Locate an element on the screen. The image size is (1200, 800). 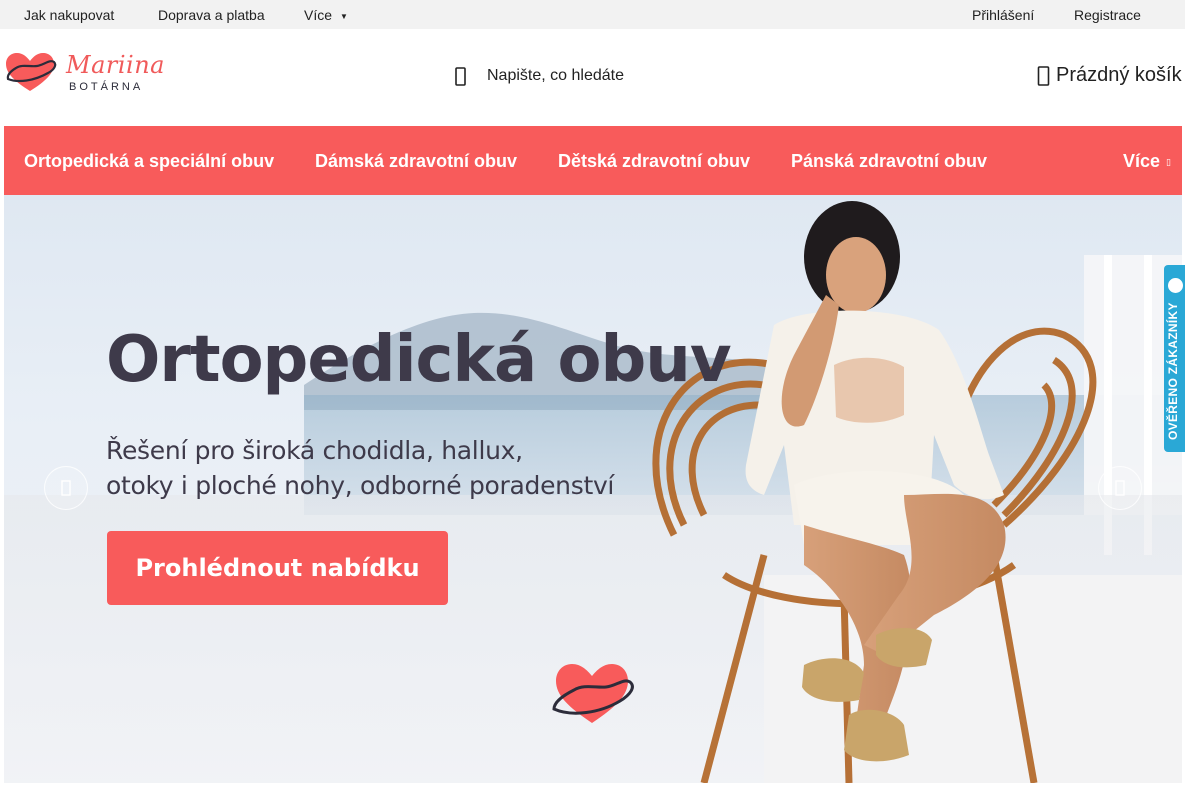
hero-subtitle-line: Řešení pro široká chodidla, hallux, is located at coordinates (314, 450).